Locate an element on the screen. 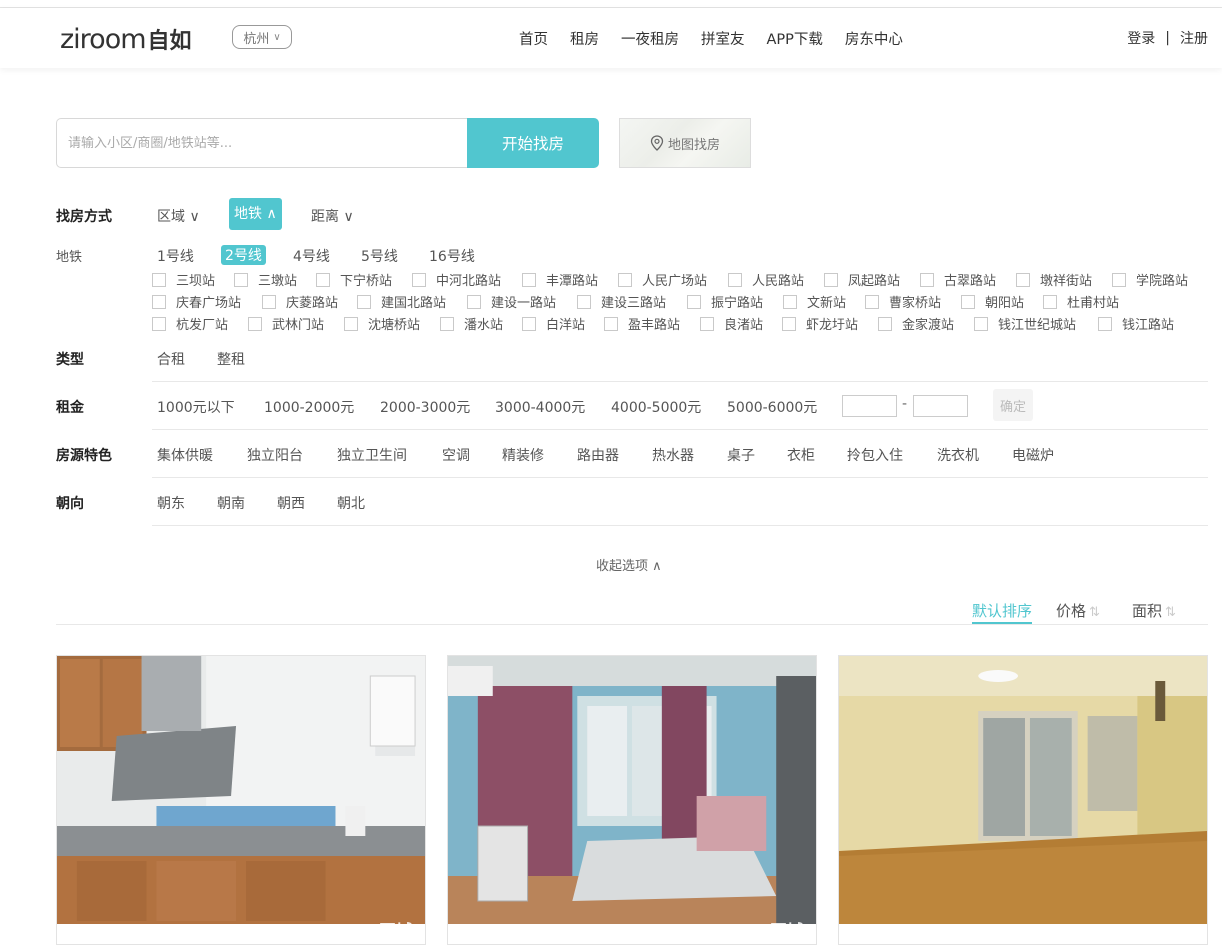 The image size is (1222, 945). station-item: 三坝站 is located at coordinates (183, 279).